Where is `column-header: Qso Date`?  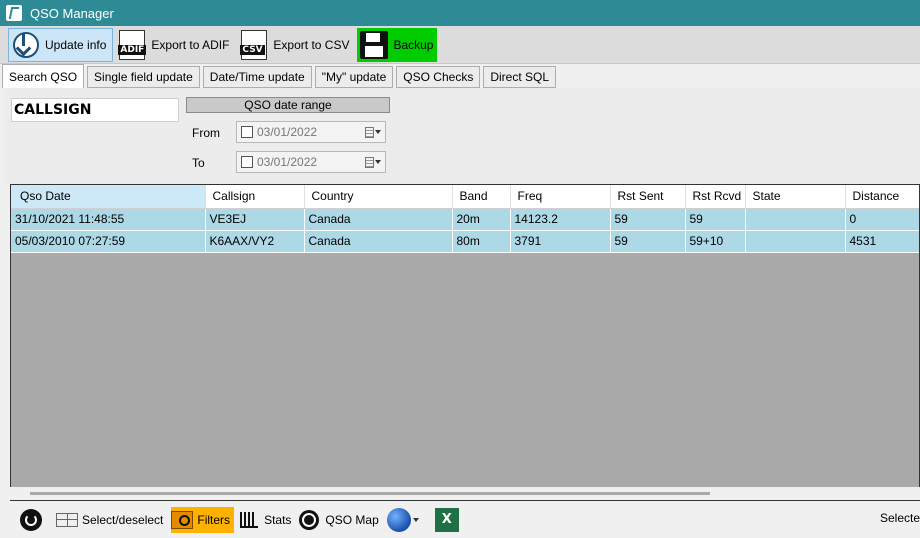 column-header: Qso Date is located at coordinates (108, 197).